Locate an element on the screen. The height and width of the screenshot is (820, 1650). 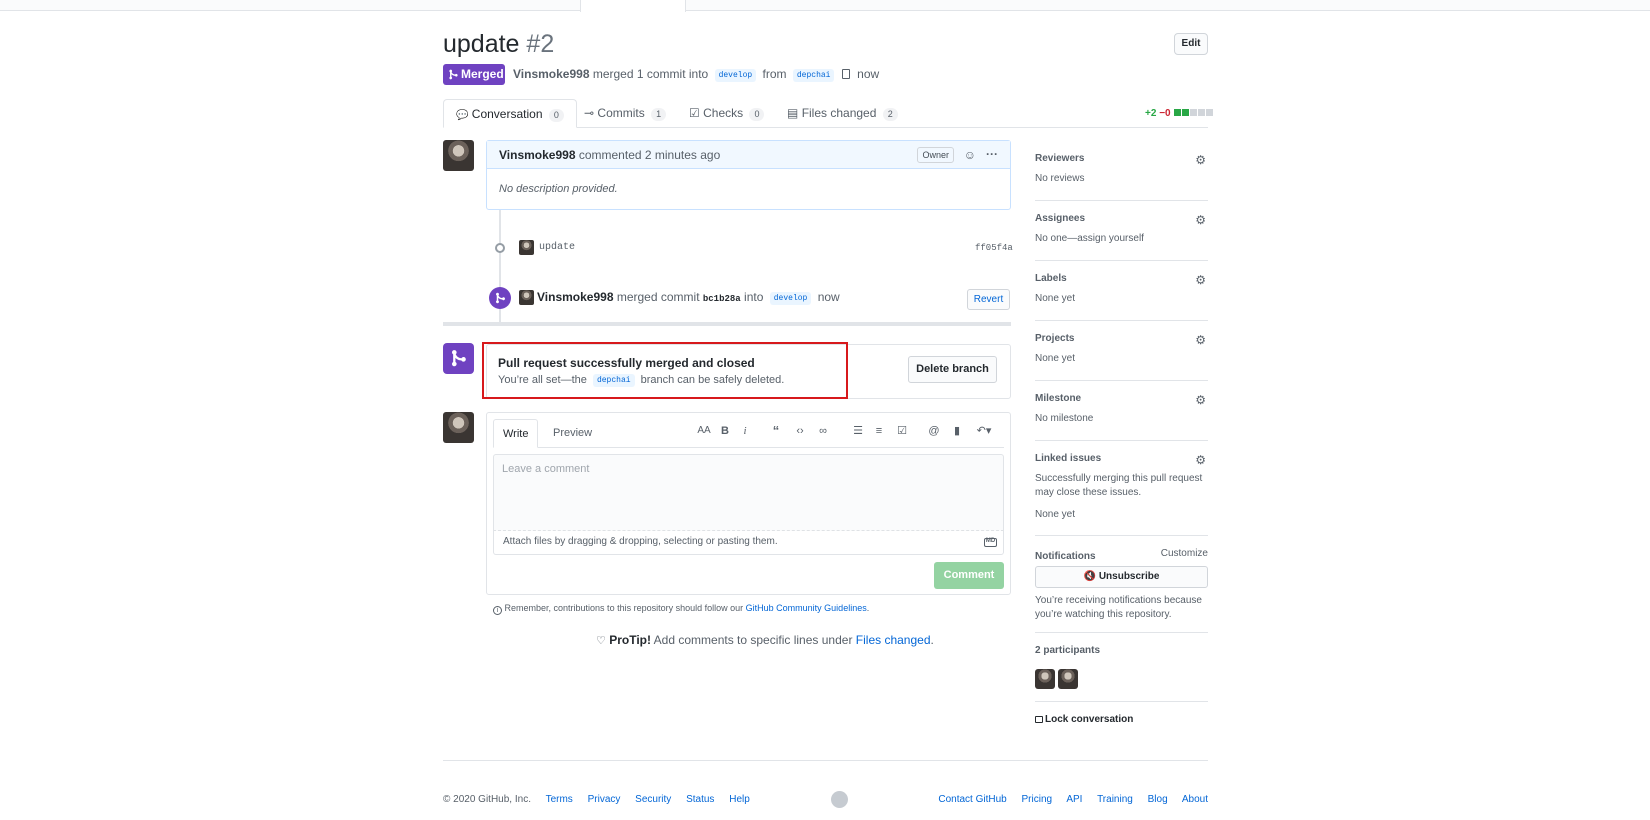
comment-author-link: Vinsmoke998 is located at coordinates (537, 155).